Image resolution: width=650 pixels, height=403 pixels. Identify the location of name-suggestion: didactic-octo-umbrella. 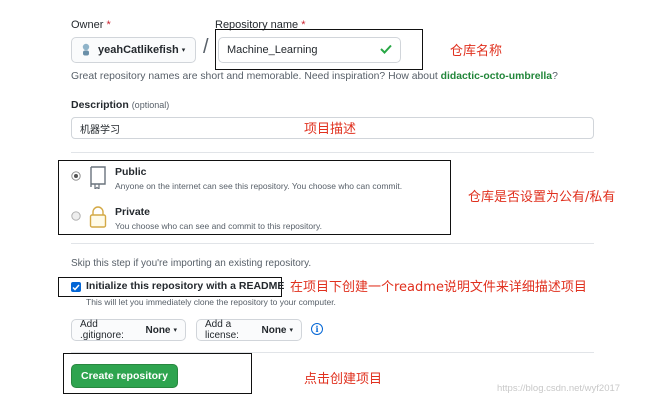
(496, 76).